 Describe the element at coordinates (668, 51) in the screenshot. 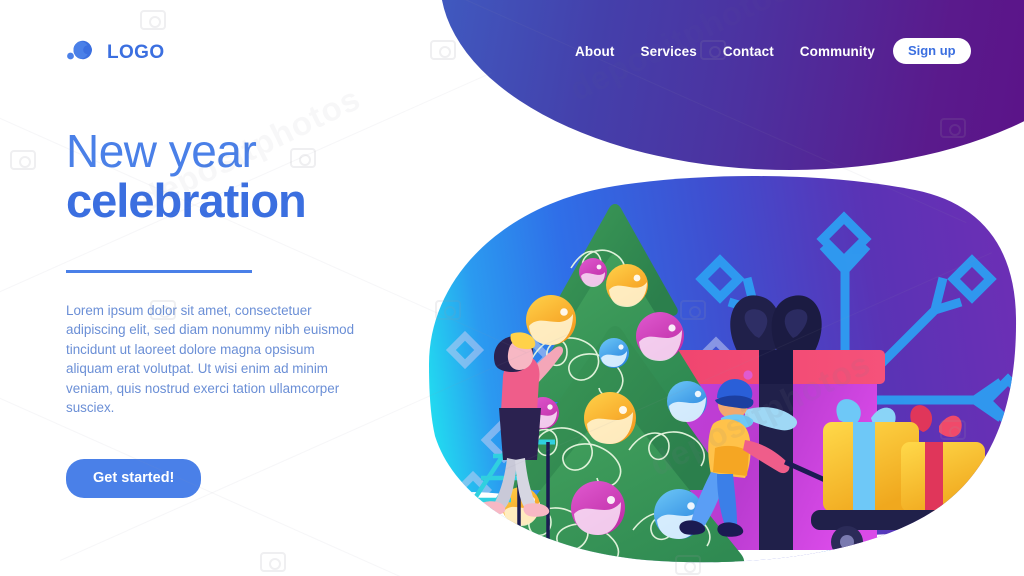

I see `nav-item-services: Services` at that location.